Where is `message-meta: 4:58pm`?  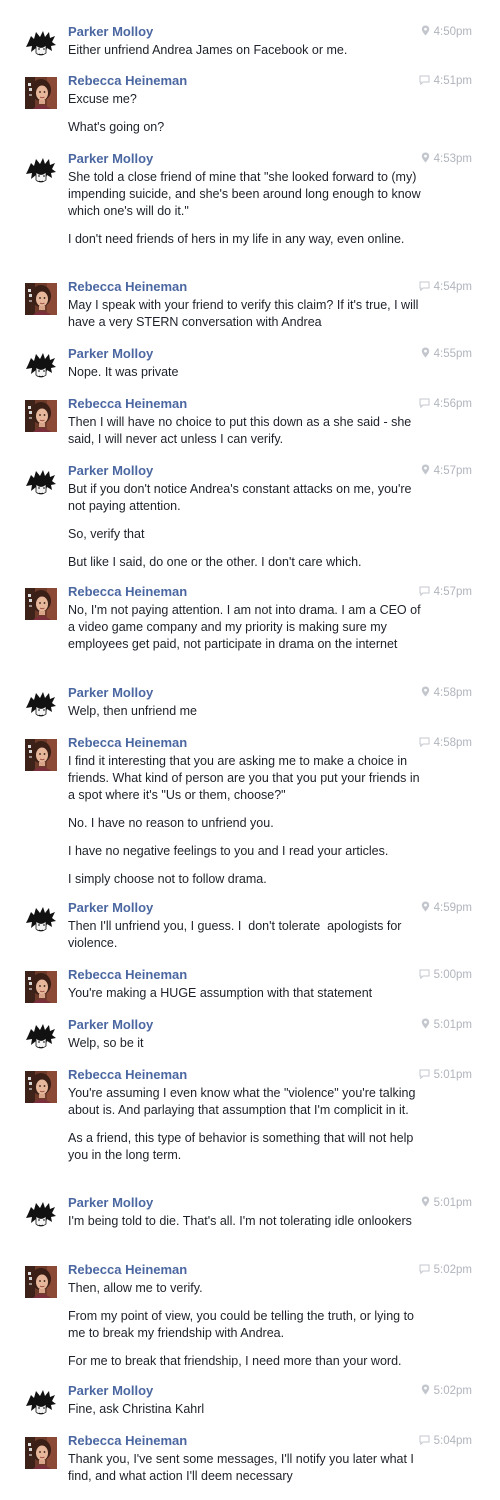 message-meta: 4:58pm is located at coordinates (445, 743).